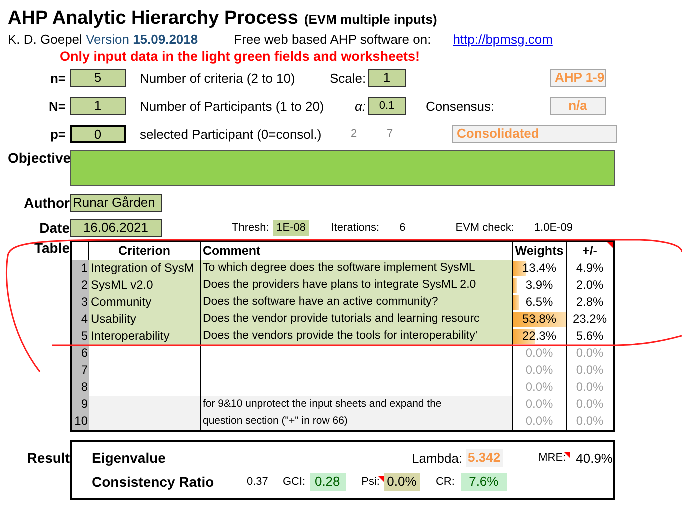 This screenshot has height=532, width=682. I want to click on error-value: 2.8%, so click(590, 302).